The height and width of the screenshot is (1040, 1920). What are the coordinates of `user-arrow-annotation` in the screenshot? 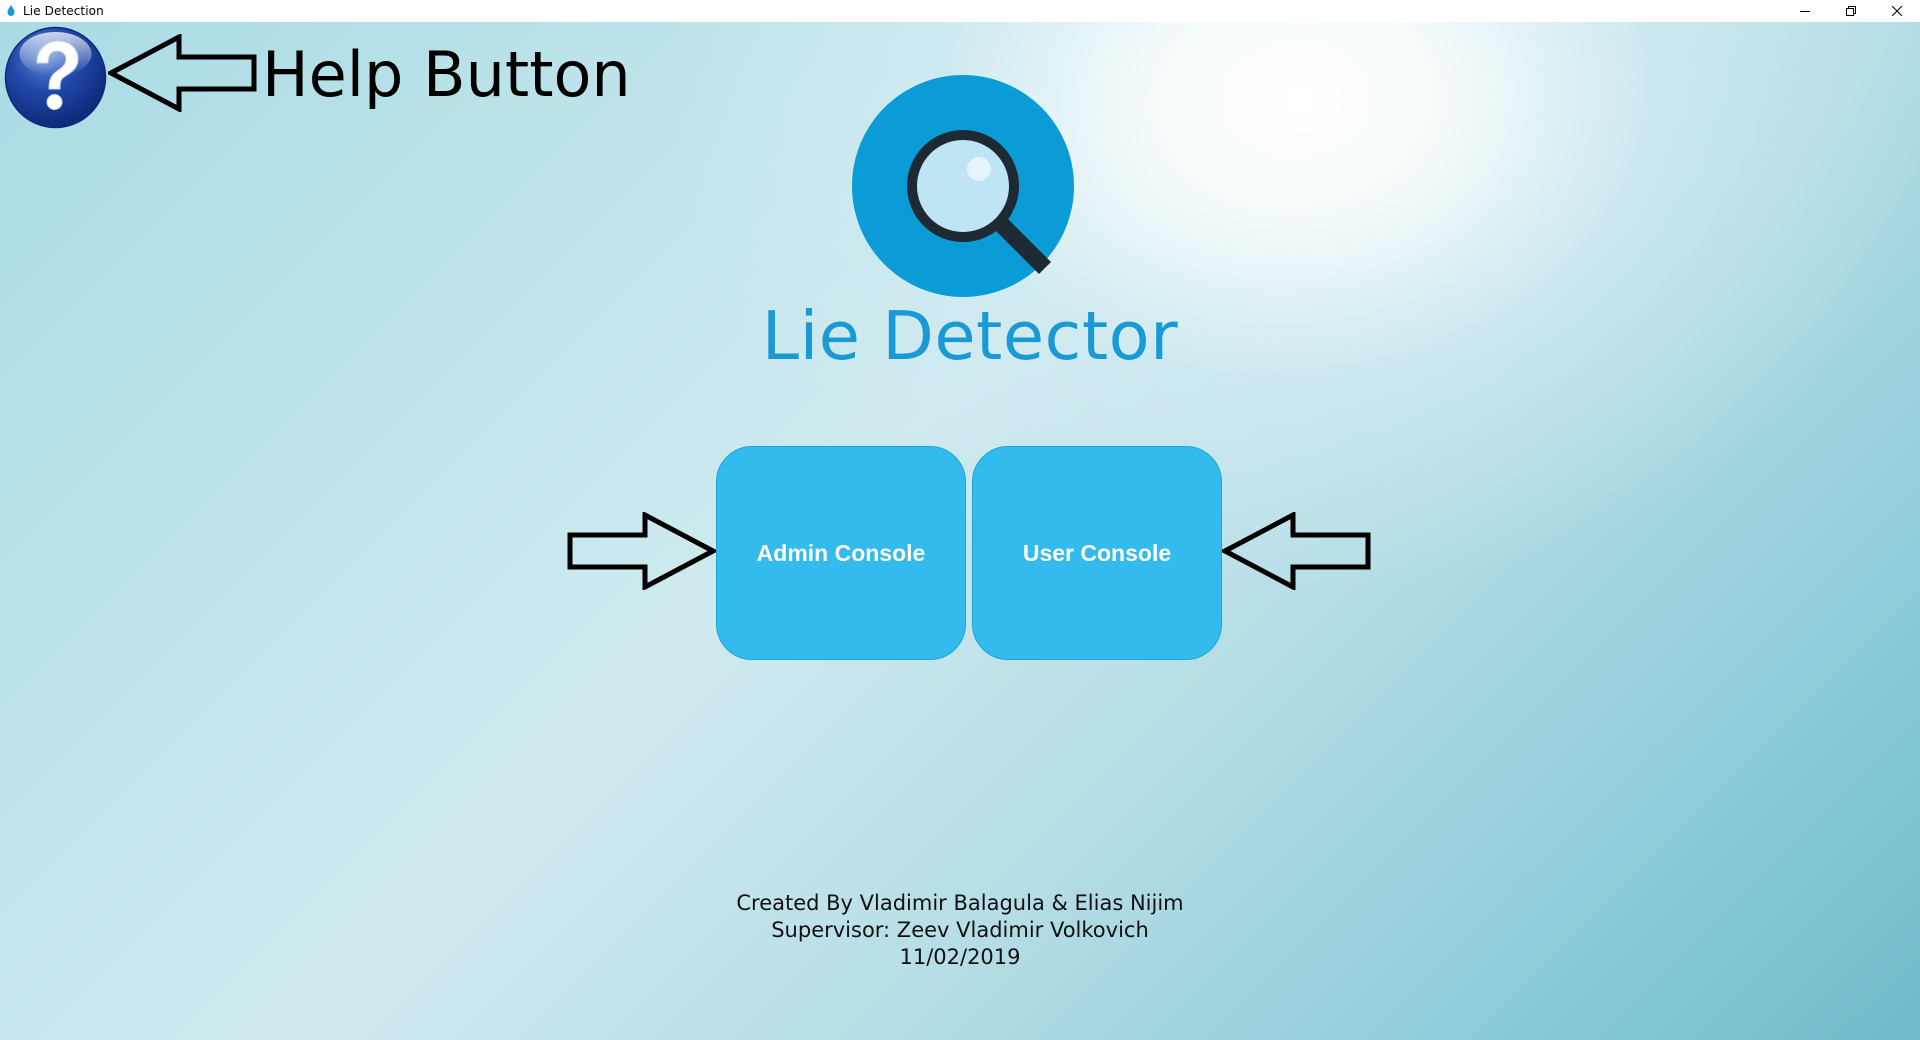 It's located at (1296, 551).